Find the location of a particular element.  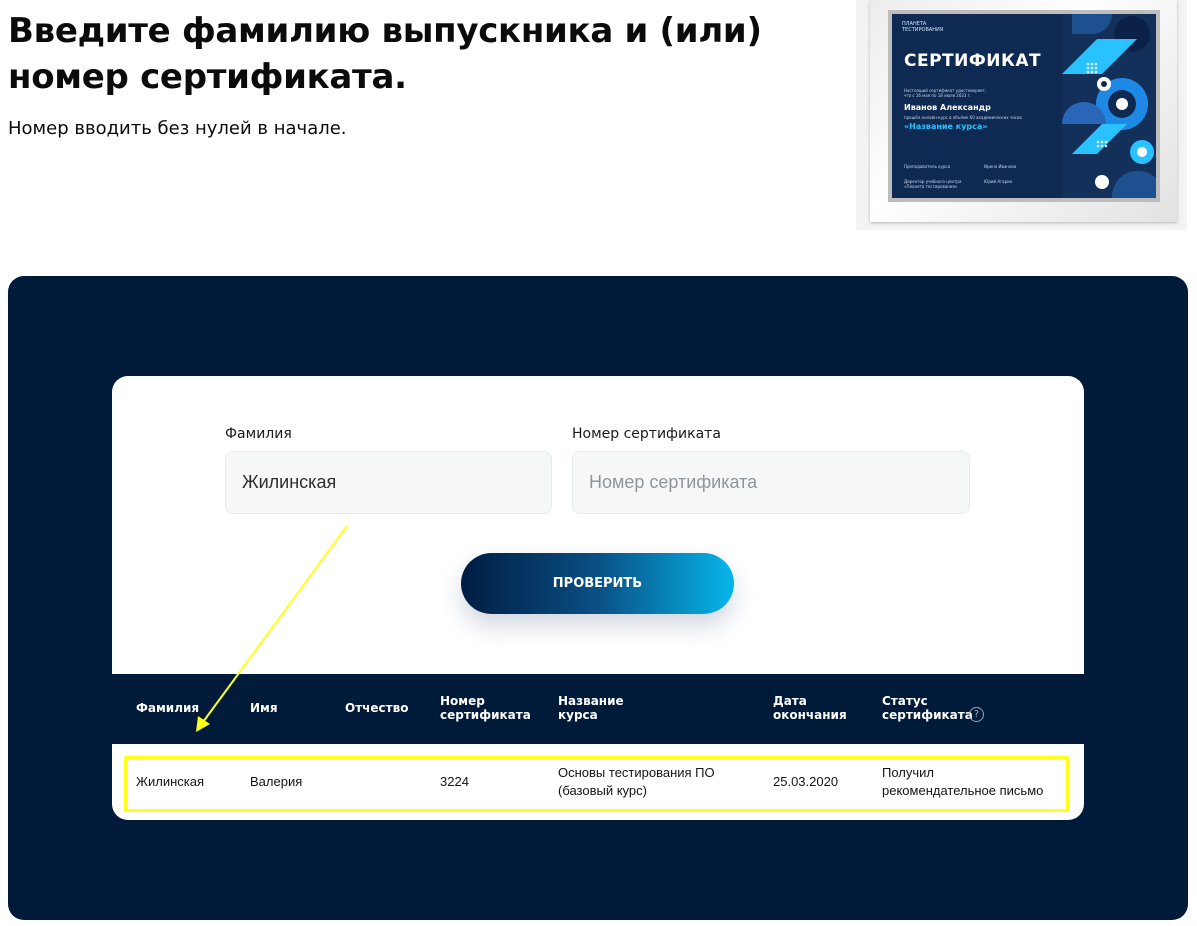

cell-status: Получил рекомендательное письмо is located at coordinates (963, 781).